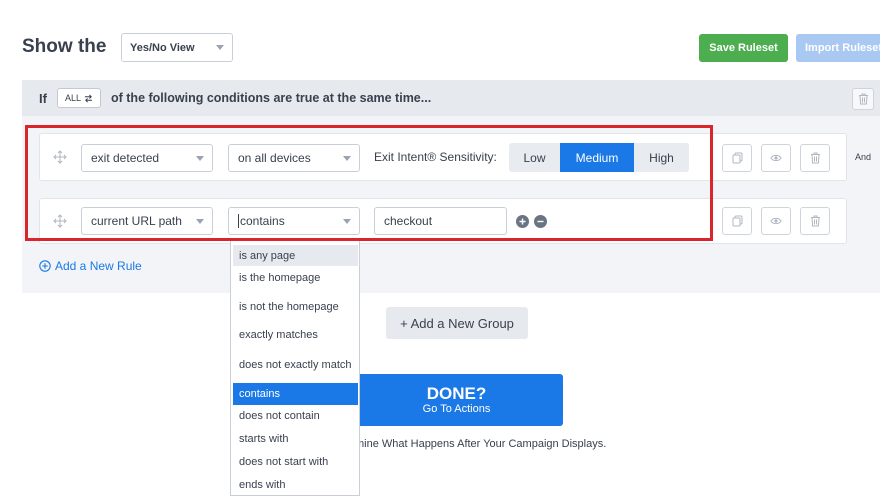  What do you see at coordinates (64, 46) in the screenshot?
I see `page-title: Show the` at bounding box center [64, 46].